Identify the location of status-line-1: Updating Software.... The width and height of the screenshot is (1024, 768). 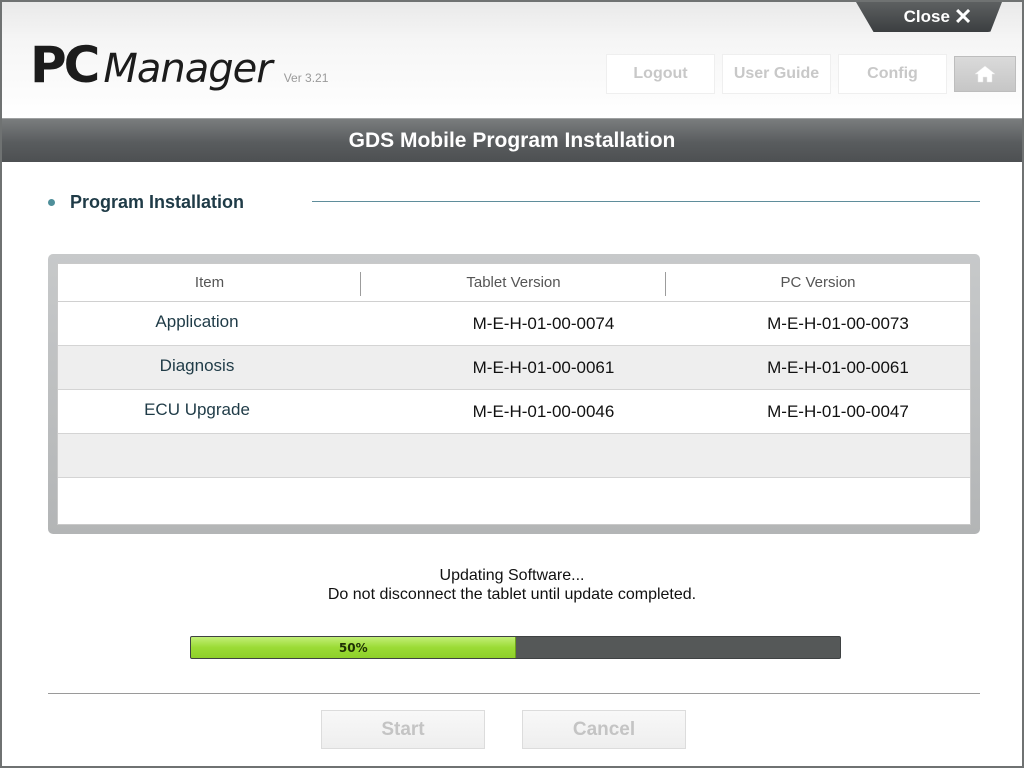
(512, 575).